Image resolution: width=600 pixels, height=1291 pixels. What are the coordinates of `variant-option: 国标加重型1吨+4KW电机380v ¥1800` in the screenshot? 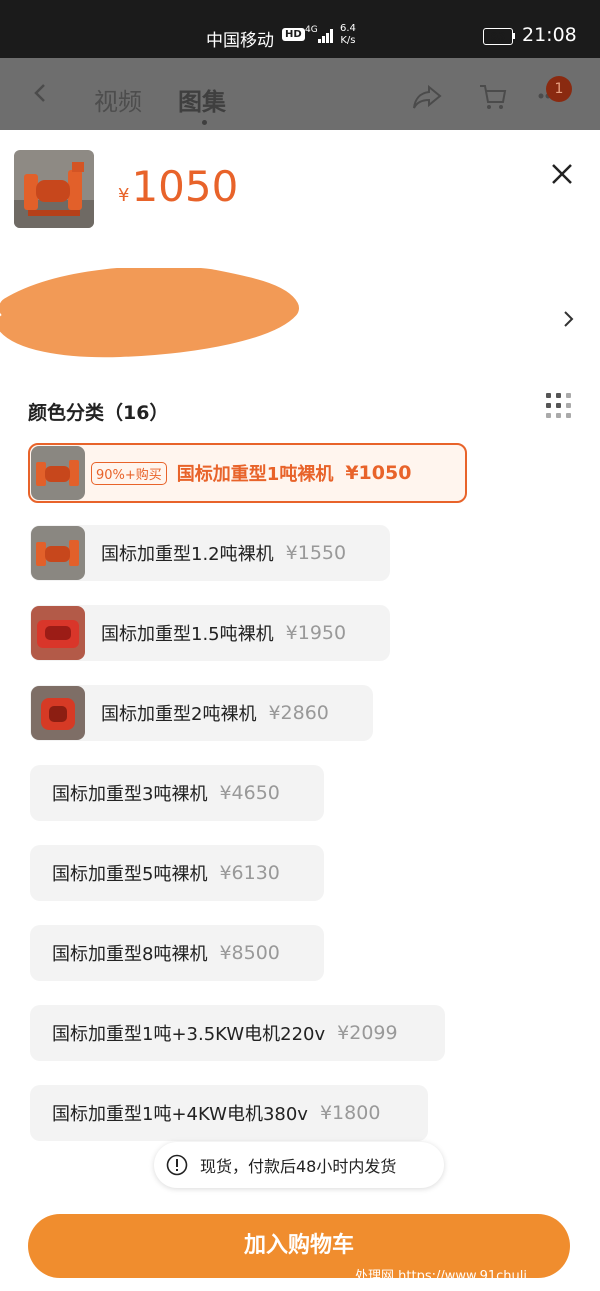 It's located at (229, 1113).